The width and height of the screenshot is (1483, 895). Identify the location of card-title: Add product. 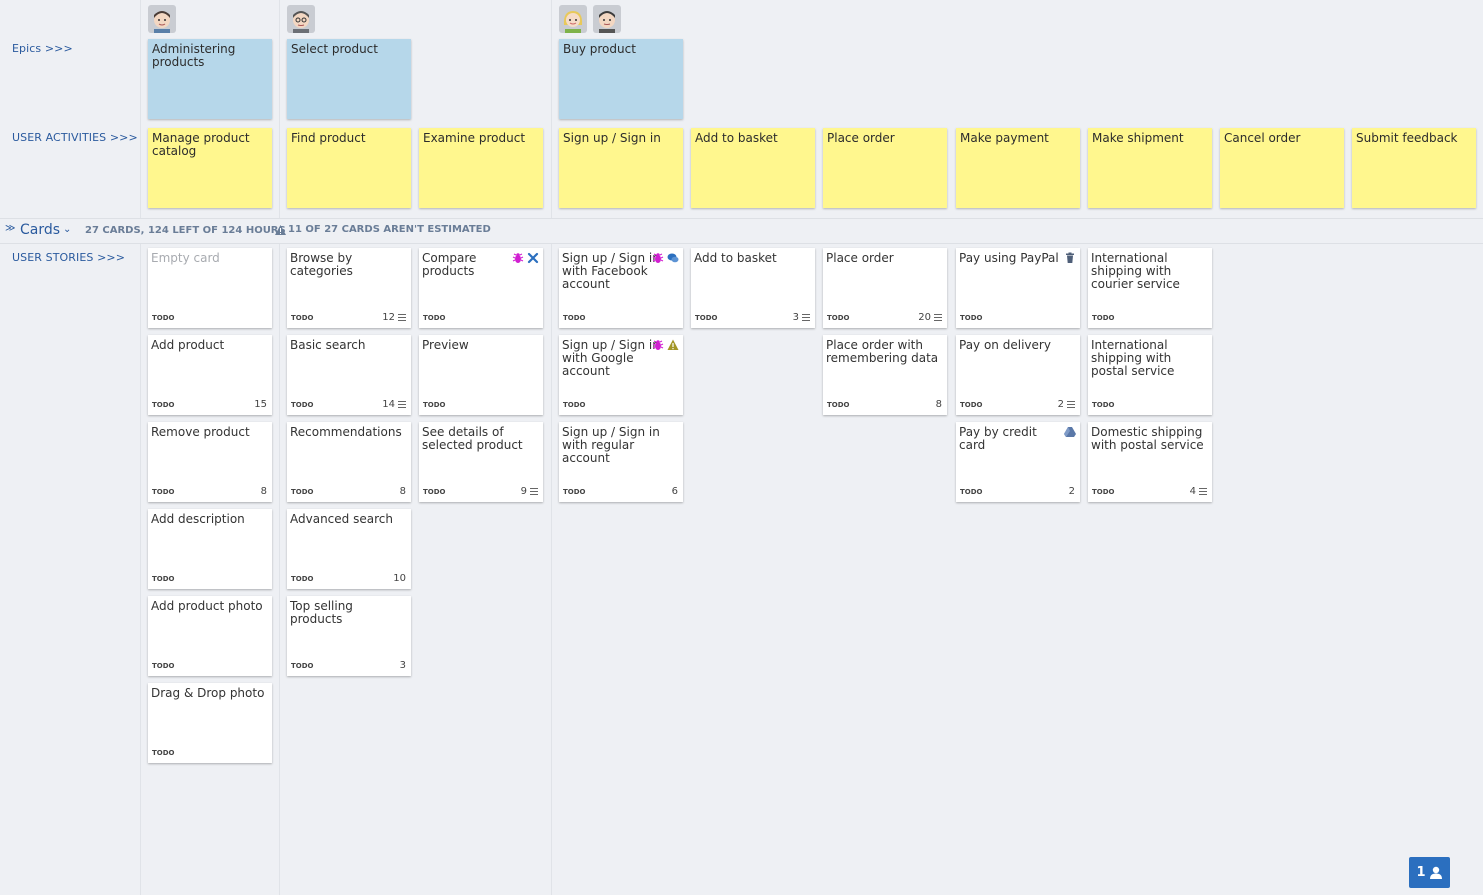
(188, 345).